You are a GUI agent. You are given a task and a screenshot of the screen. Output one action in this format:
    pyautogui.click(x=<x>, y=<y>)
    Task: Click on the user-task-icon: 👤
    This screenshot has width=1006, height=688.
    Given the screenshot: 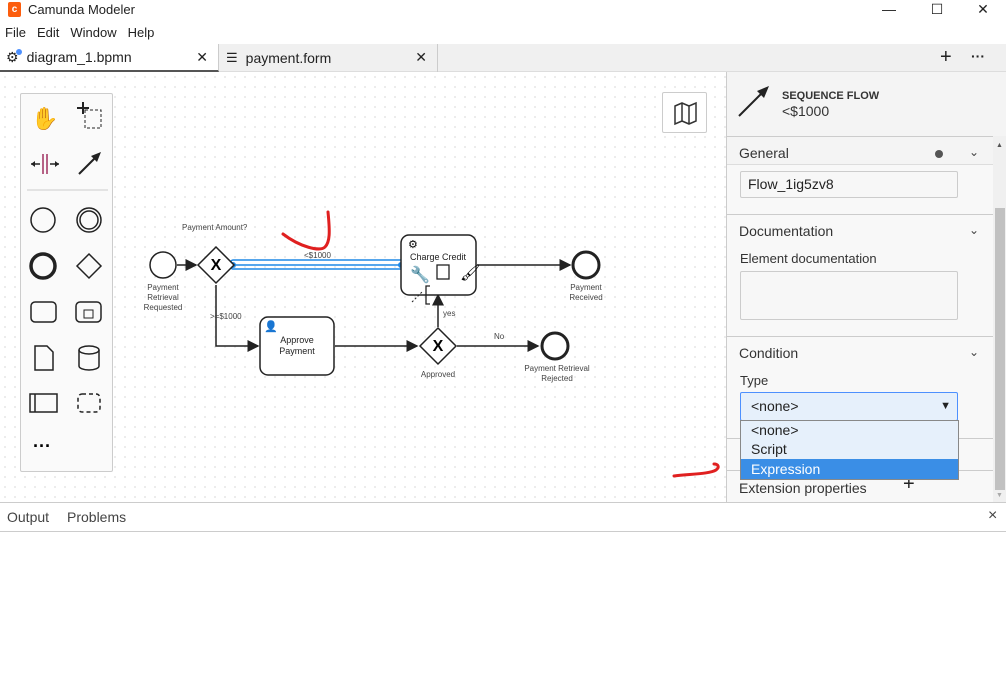 What is the action you would take?
    pyautogui.click(x=271, y=326)
    